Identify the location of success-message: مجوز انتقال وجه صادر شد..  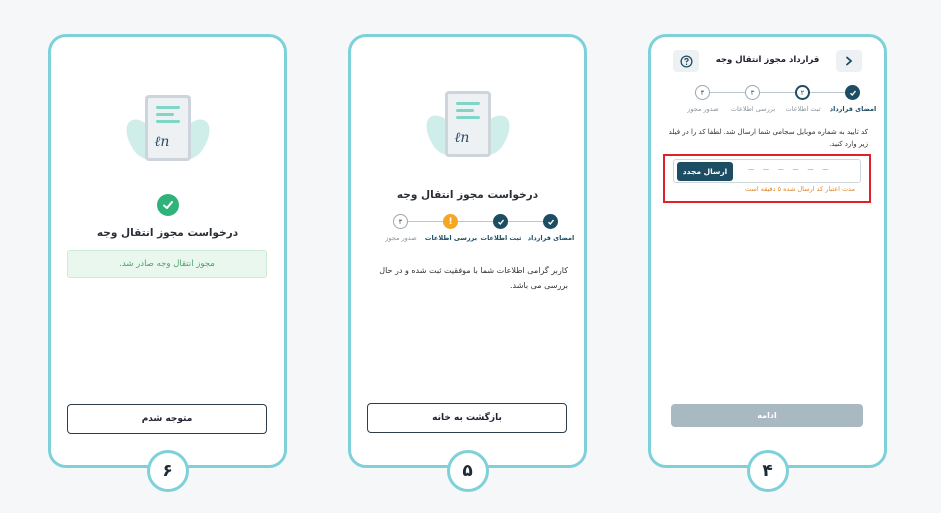
(167, 264).